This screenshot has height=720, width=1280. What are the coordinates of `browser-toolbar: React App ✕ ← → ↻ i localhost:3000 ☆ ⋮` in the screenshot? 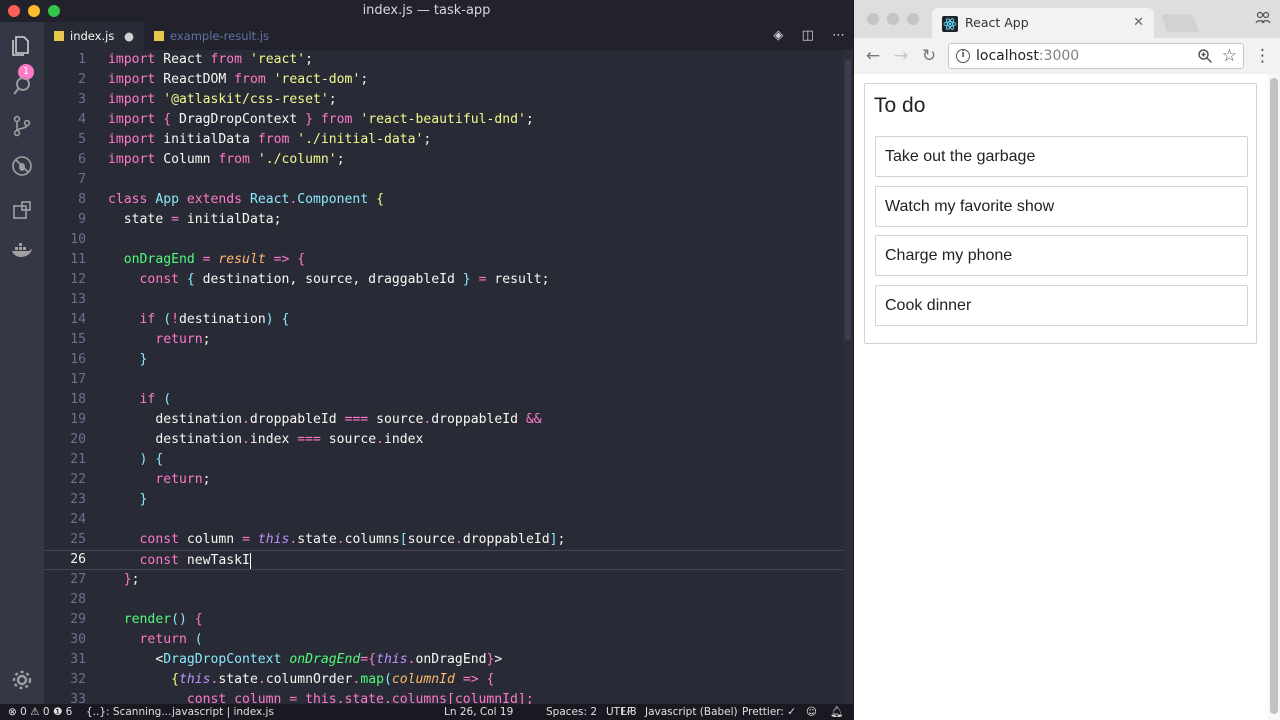 It's located at (1067, 37).